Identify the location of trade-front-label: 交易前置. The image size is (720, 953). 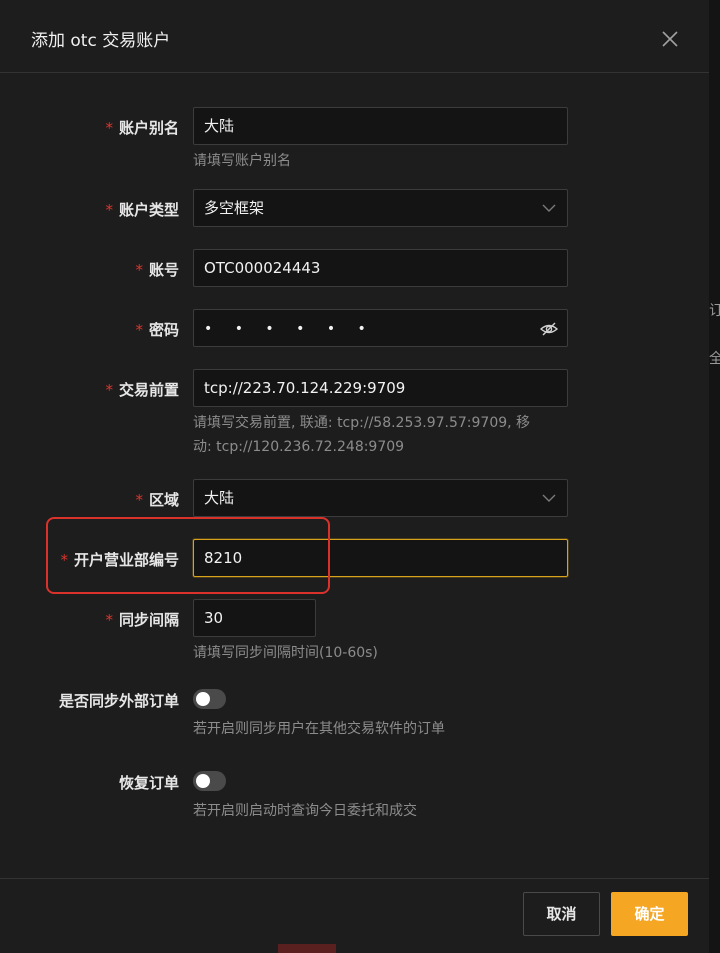
(148, 390).